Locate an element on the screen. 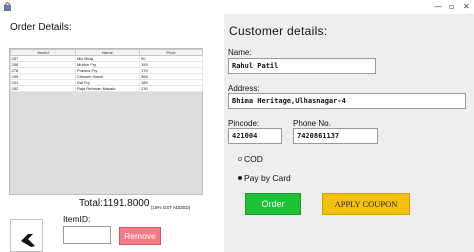  payment-option-card: Pay by Card is located at coordinates (264, 178).